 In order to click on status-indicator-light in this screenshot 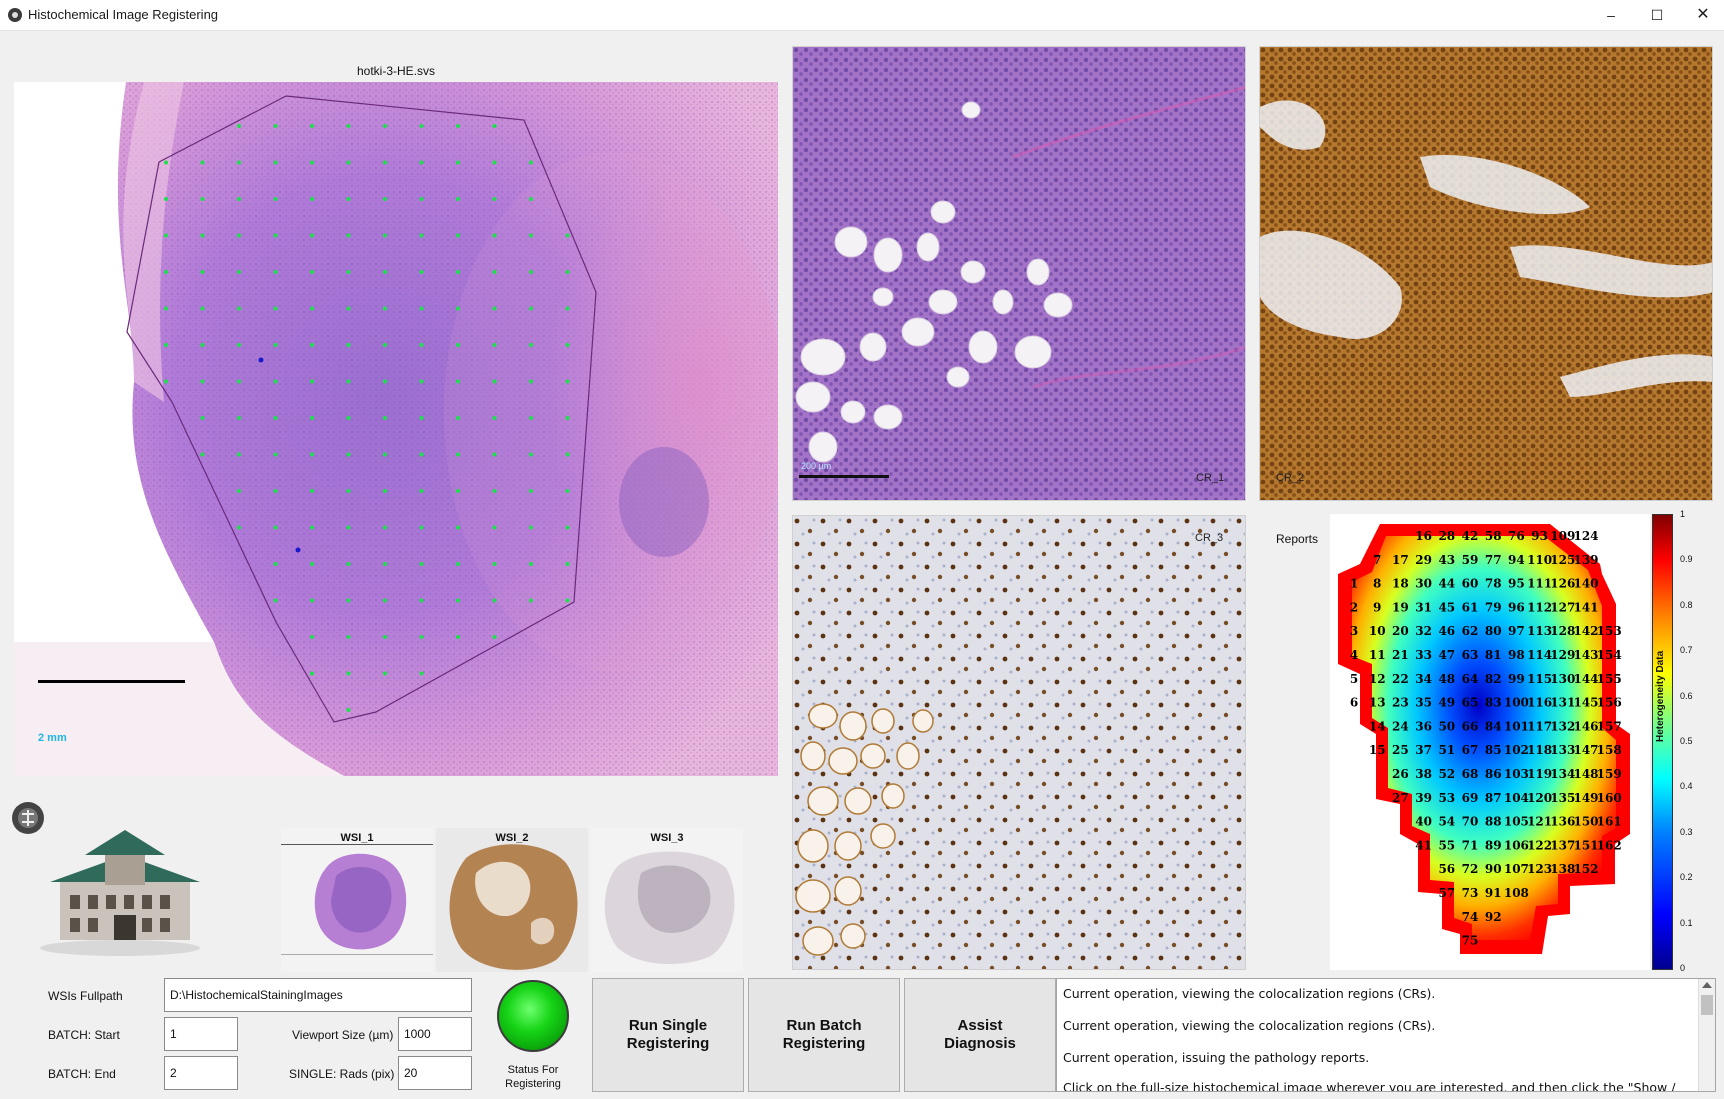, I will do `click(533, 1016)`.